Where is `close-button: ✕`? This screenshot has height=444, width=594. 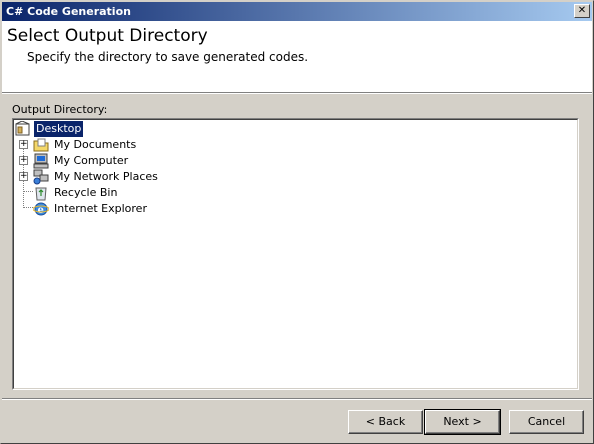 close-button: ✕ is located at coordinates (582, 11).